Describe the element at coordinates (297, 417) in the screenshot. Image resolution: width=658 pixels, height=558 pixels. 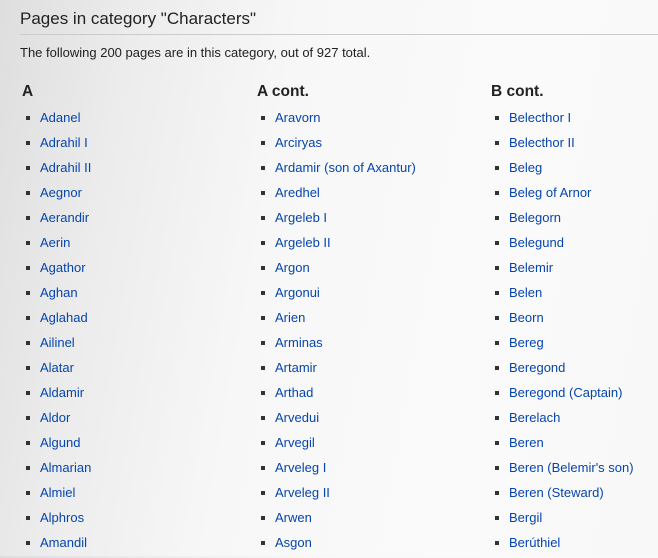
I see `page-link: Arvedui` at that location.